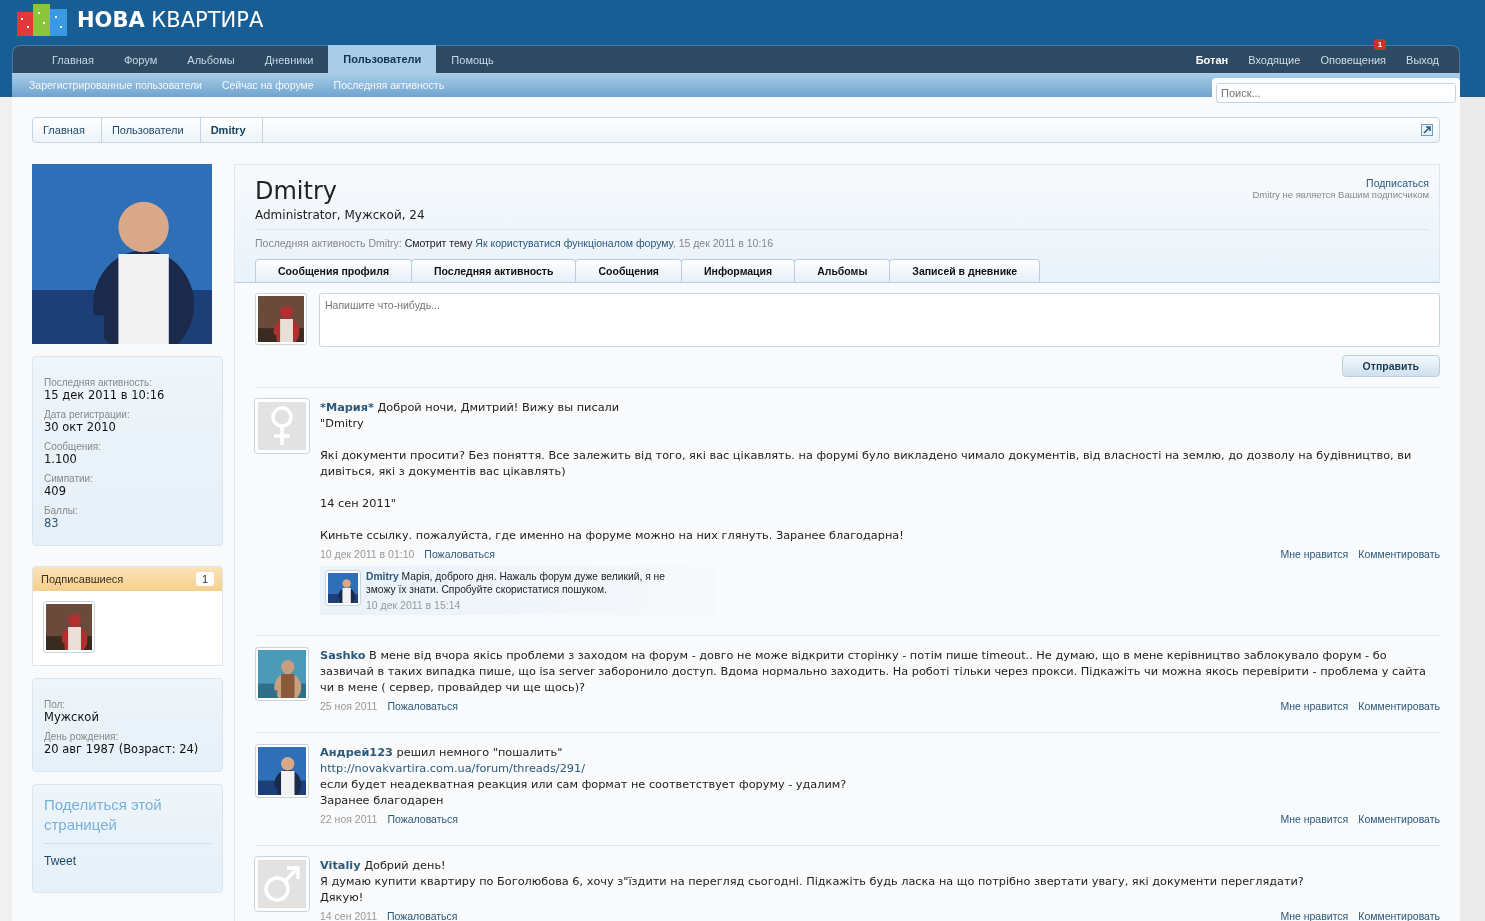 This screenshot has height=921, width=1485. What do you see at coordinates (383, 866) in the screenshot?
I see `post-text: Vitaliy Добрий день!` at bounding box center [383, 866].